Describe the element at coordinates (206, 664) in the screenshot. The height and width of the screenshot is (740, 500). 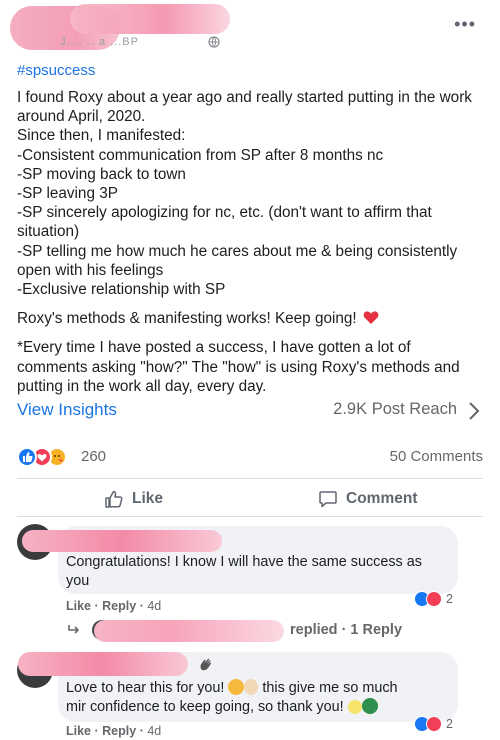
I see `waving-hand-emoji-icon` at that location.